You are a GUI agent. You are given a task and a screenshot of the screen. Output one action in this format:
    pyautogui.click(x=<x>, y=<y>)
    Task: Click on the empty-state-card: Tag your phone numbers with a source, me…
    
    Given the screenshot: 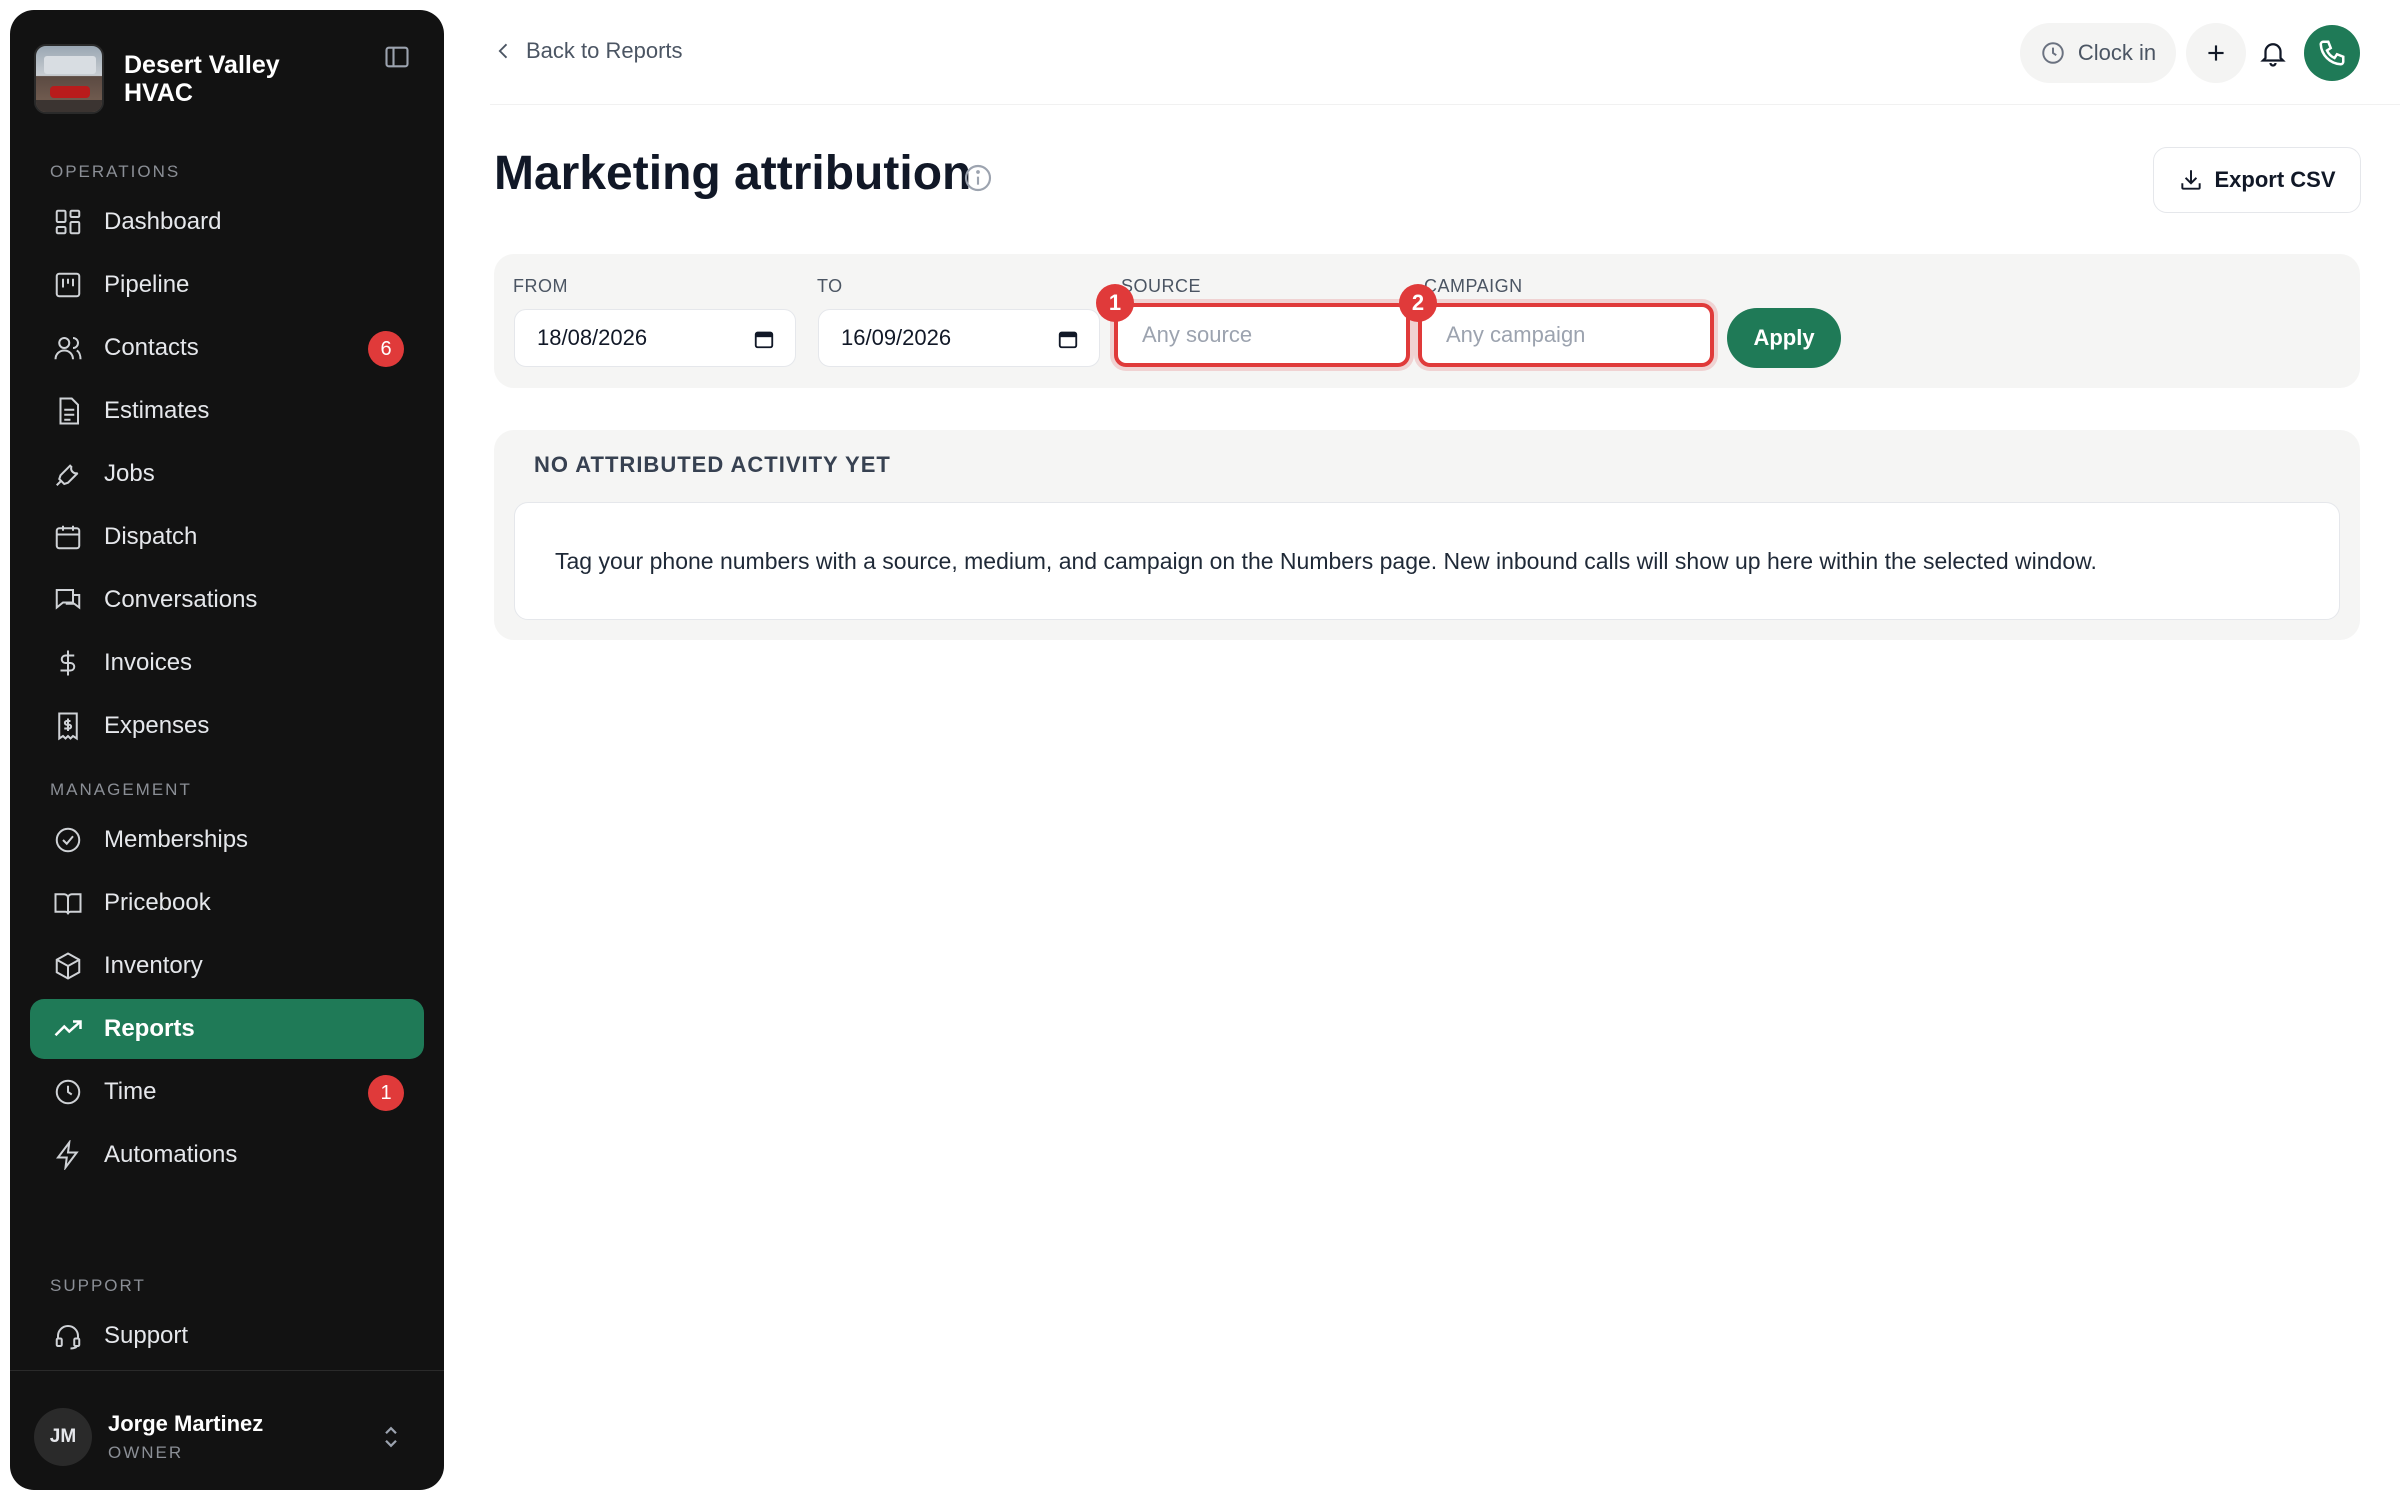 What is the action you would take?
    pyautogui.click(x=1427, y=561)
    